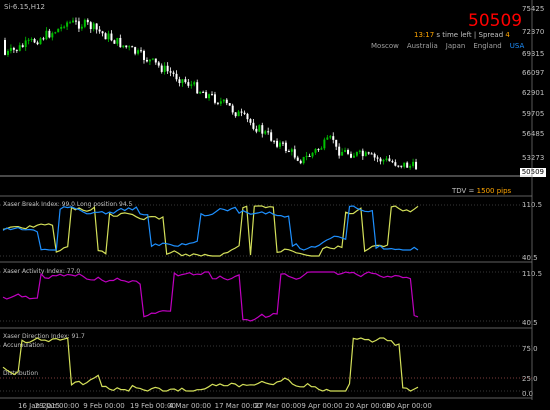 The image size is (550, 410). Describe the element at coordinates (210, 296) in the screenshot. I see `activity-line` at that location.